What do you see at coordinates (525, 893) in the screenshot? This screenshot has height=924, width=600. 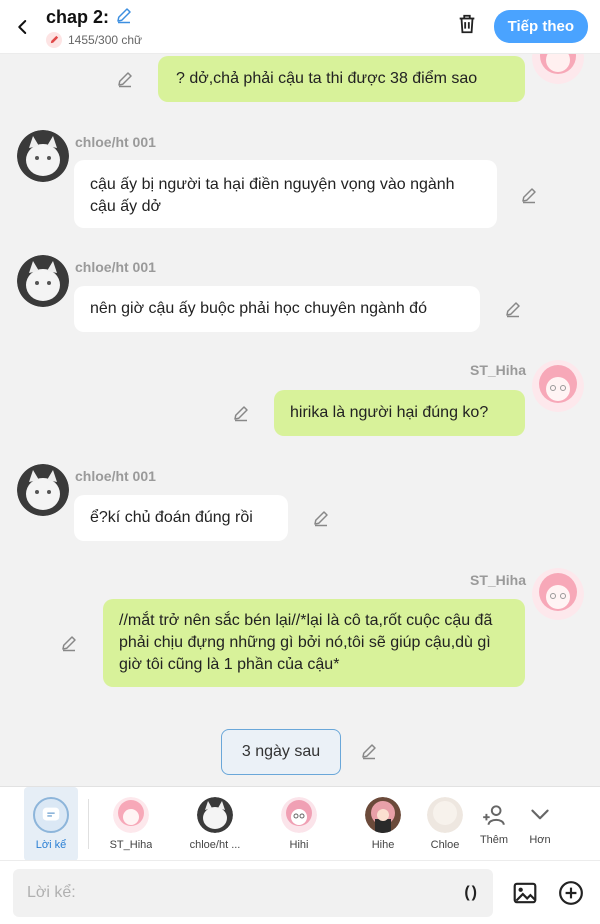 I see `image-icon` at bounding box center [525, 893].